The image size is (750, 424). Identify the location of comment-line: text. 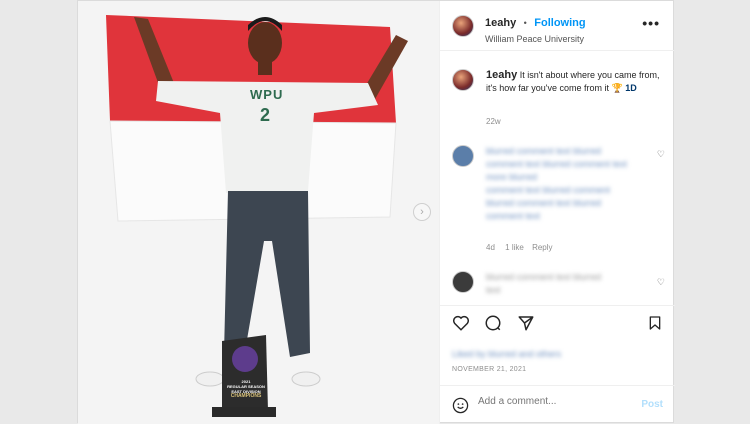
(493, 290).